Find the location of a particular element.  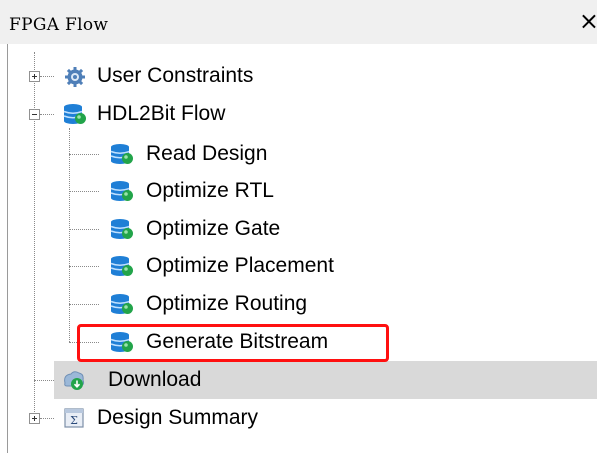

gear-icon is located at coordinates (75, 77).